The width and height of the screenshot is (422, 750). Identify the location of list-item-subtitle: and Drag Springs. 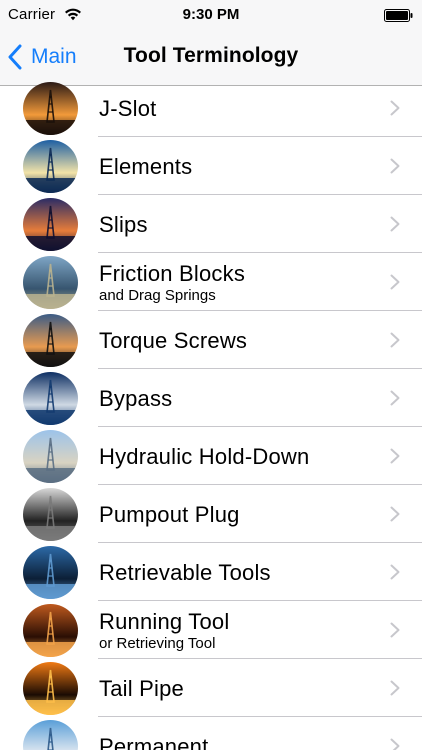
(157, 295).